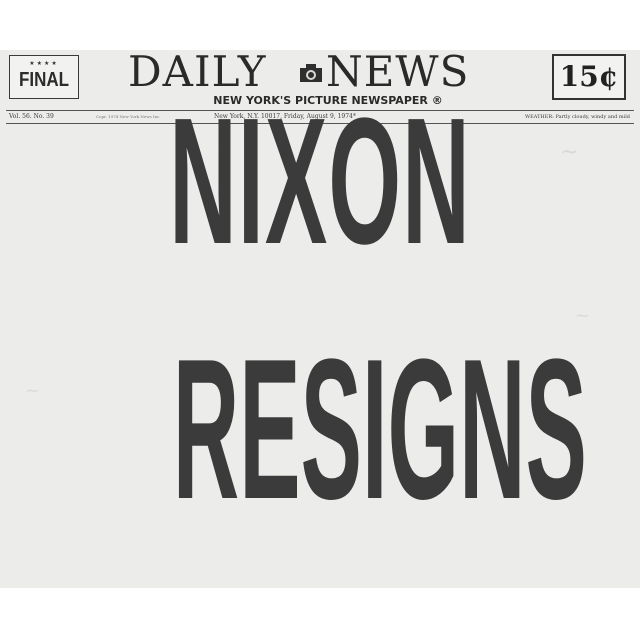  What do you see at coordinates (320, 181) in the screenshot?
I see `headline-line-1: NIXON` at bounding box center [320, 181].